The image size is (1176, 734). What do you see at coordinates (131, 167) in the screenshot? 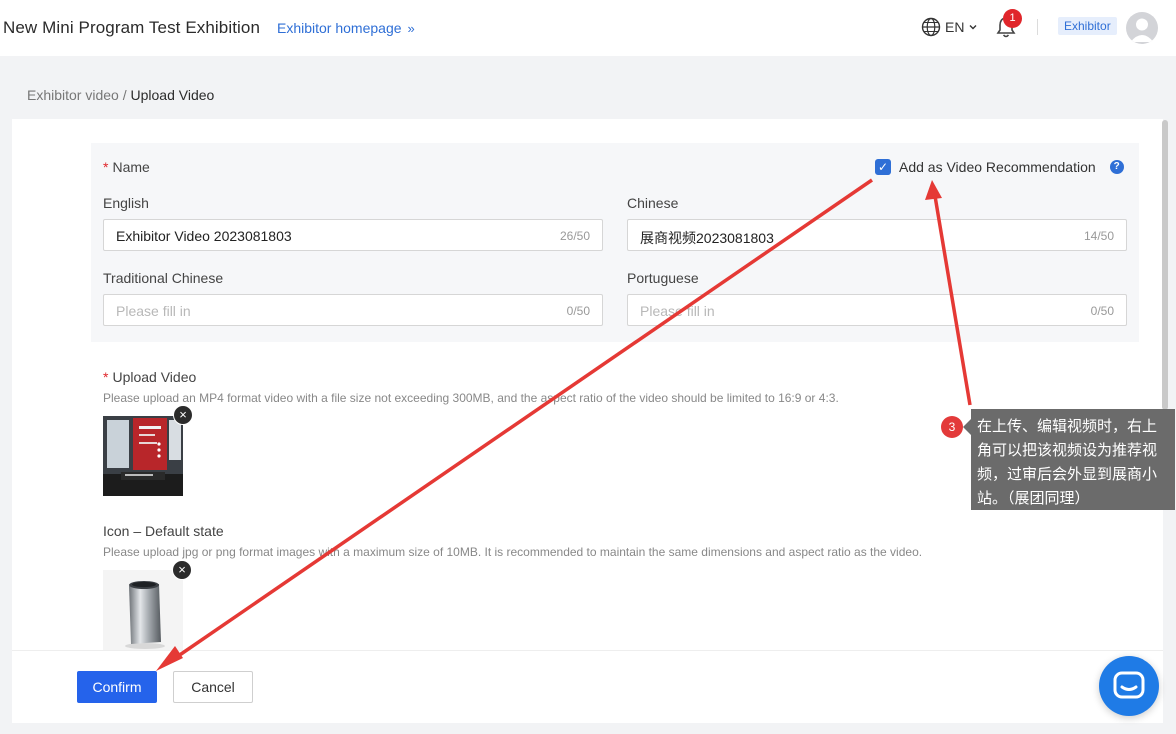
I see `name-label-text: Name` at bounding box center [131, 167].